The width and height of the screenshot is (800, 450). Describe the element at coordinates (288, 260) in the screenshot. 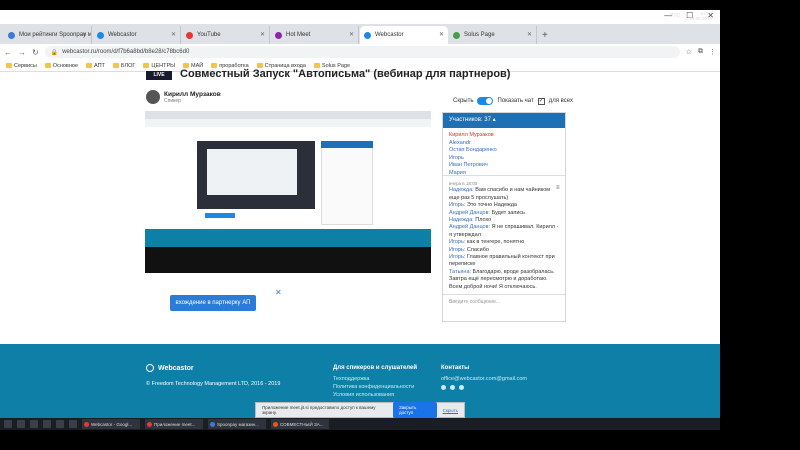

I see `shared-taskbar` at that location.